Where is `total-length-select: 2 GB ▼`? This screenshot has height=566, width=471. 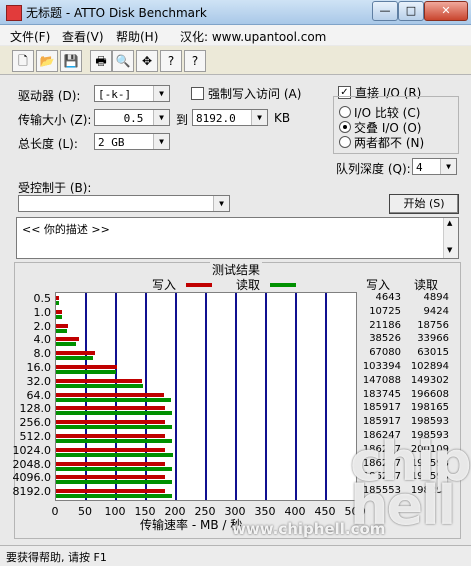 total-length-select: 2 GB ▼ is located at coordinates (132, 141).